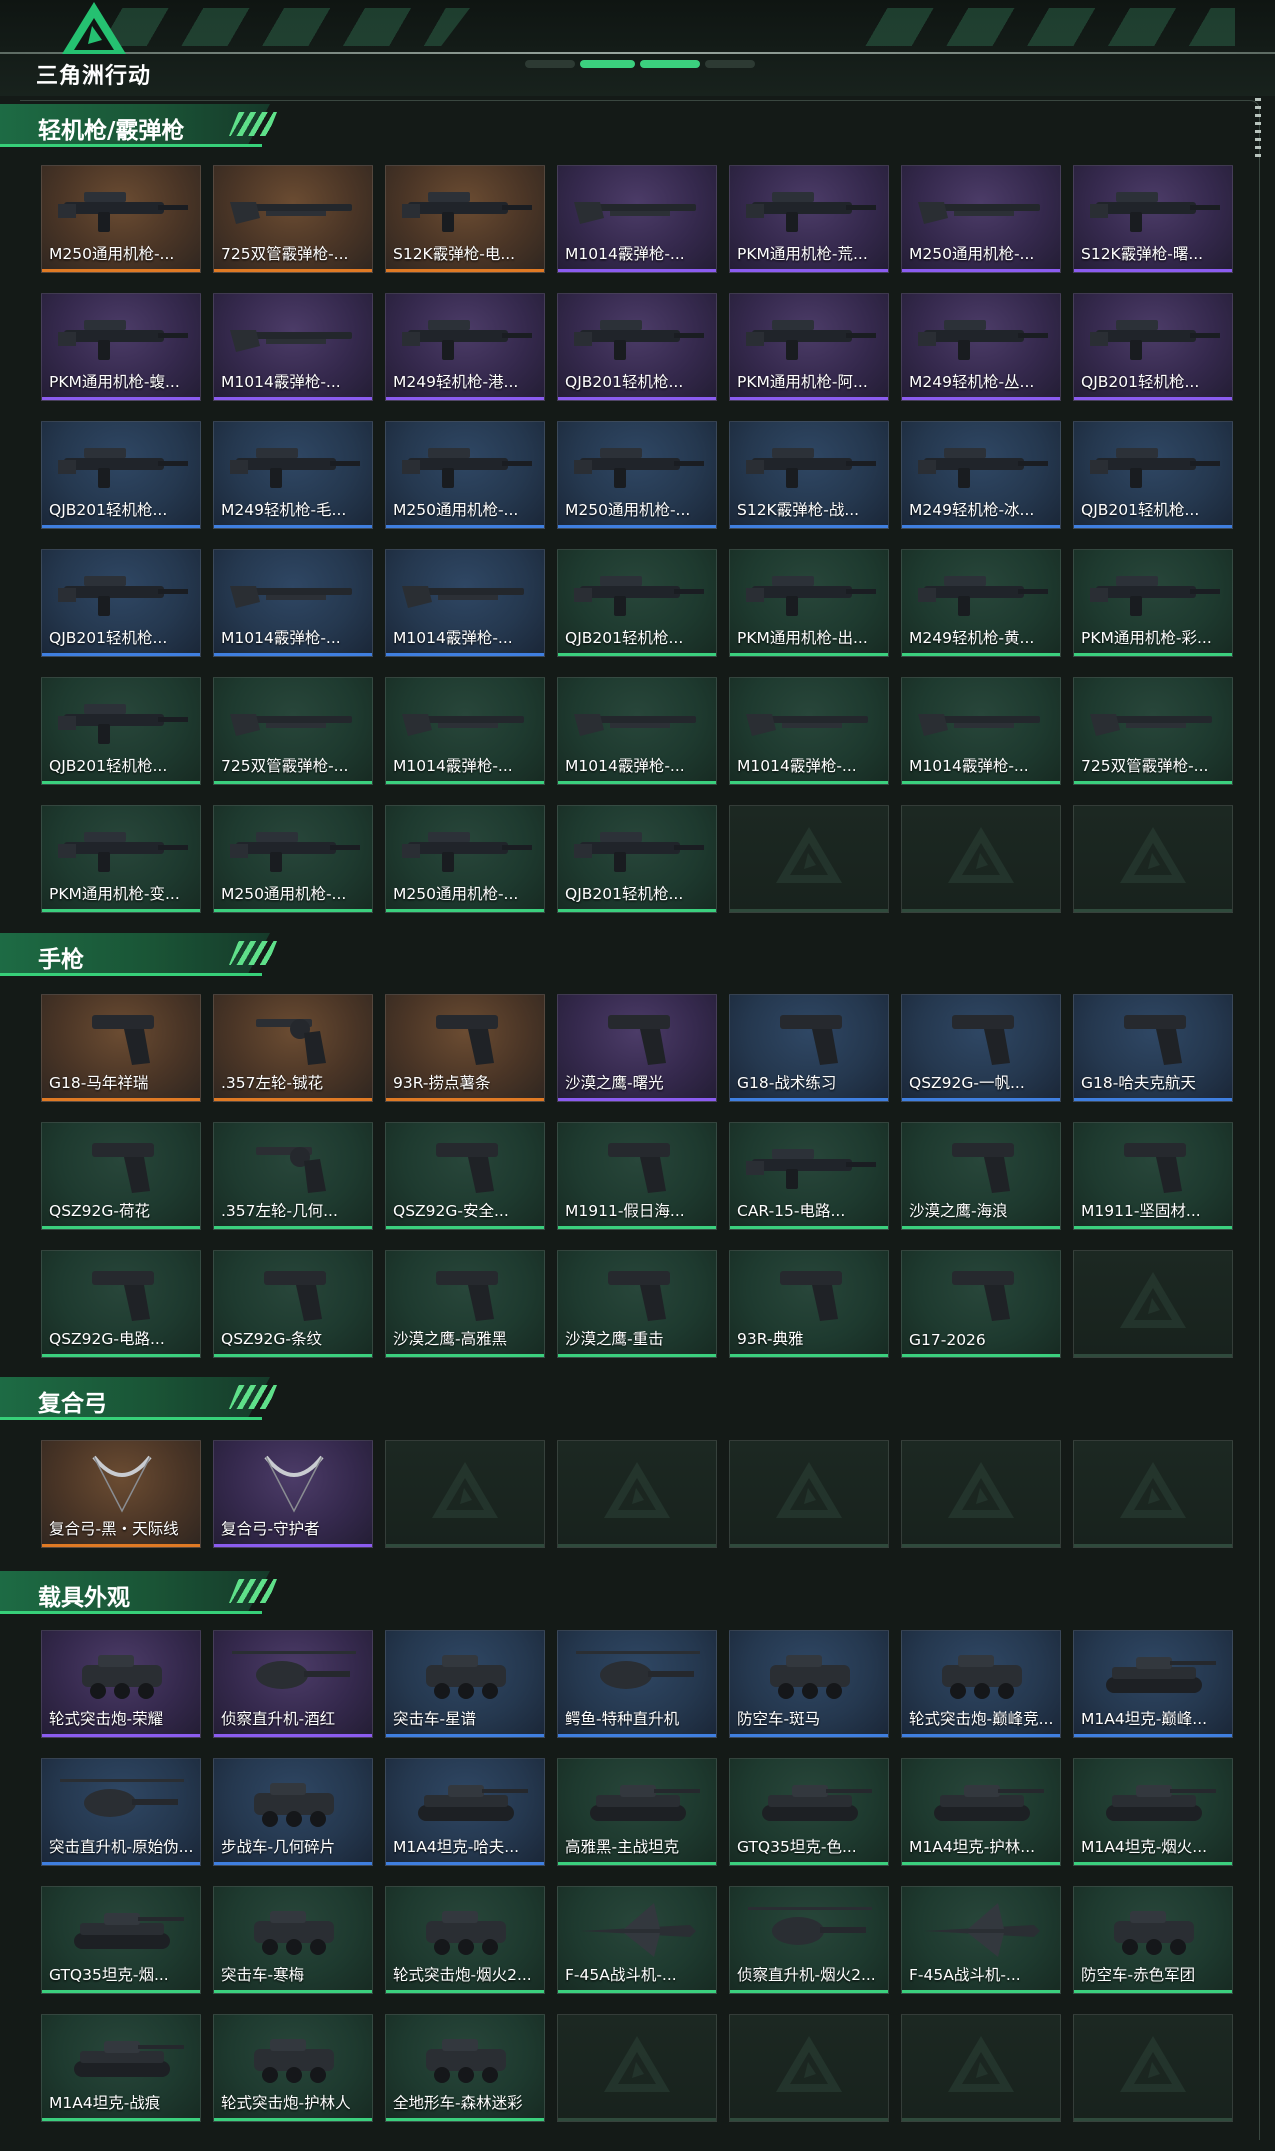 The width and height of the screenshot is (1275, 2151). Describe the element at coordinates (622, 1719) in the screenshot. I see `skin-name: 鳄鱼-特种直升机` at that location.